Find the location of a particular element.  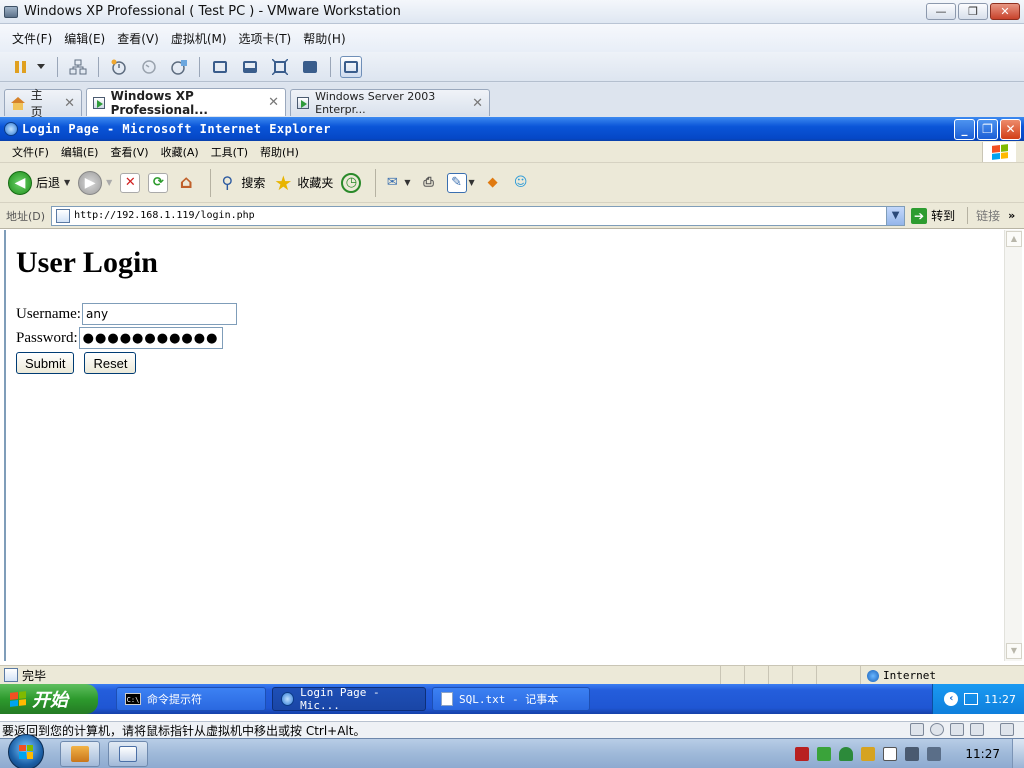

ie-menu-favorites: 收藏(A) is located at coordinates (180, 152).